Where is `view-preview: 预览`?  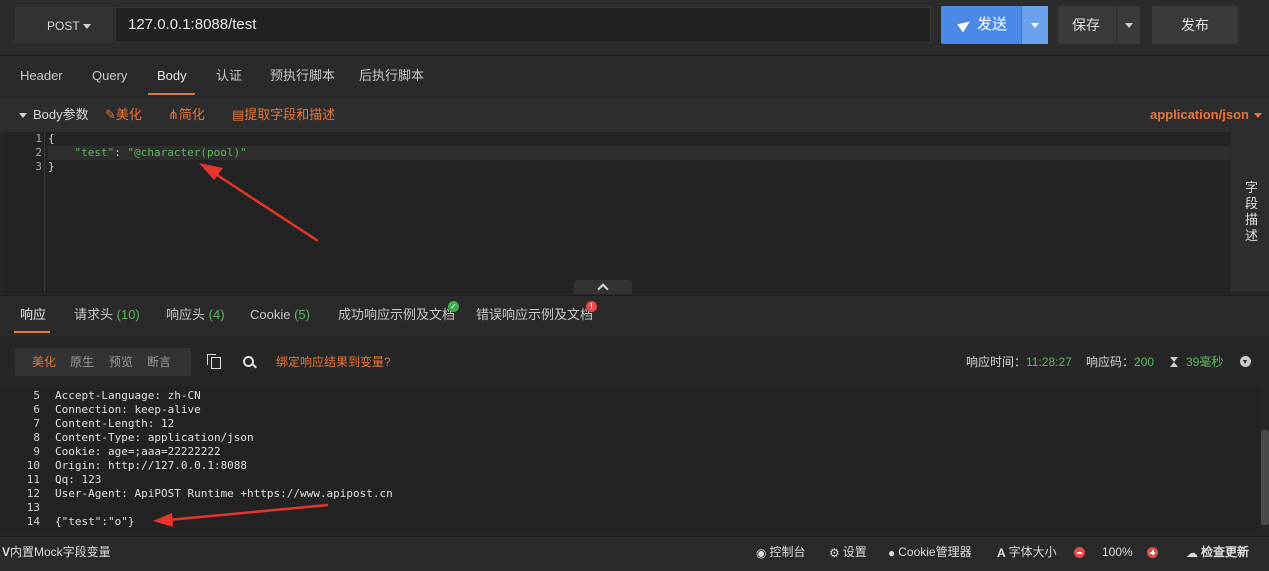
view-preview: 预览 is located at coordinates (121, 362).